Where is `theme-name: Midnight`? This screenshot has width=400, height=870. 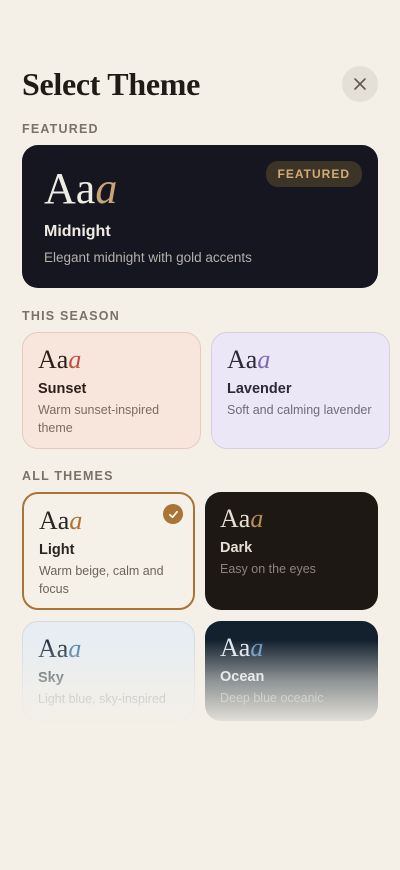 theme-name: Midnight is located at coordinates (77, 231).